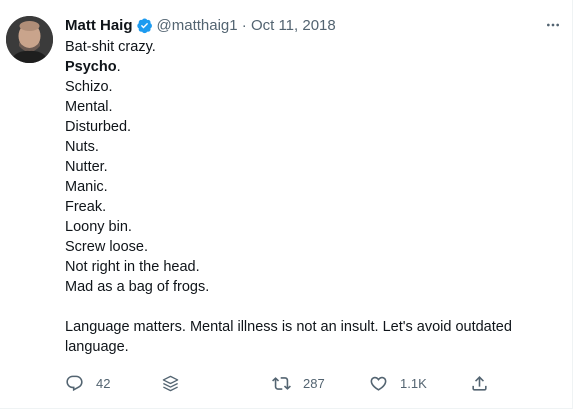 The width and height of the screenshot is (573, 409). What do you see at coordinates (298, 383) in the screenshot?
I see `retweet-button: 287` at bounding box center [298, 383].